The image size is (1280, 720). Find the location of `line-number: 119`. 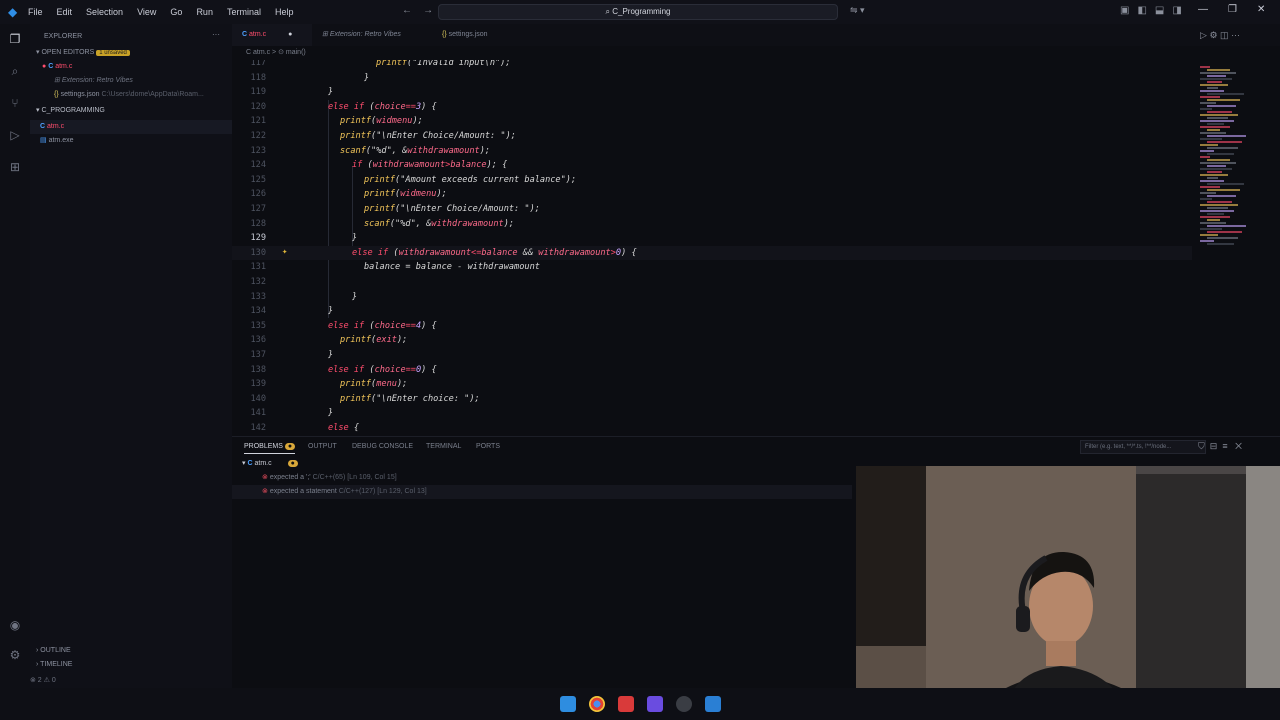

line-number: 119 is located at coordinates (258, 92).